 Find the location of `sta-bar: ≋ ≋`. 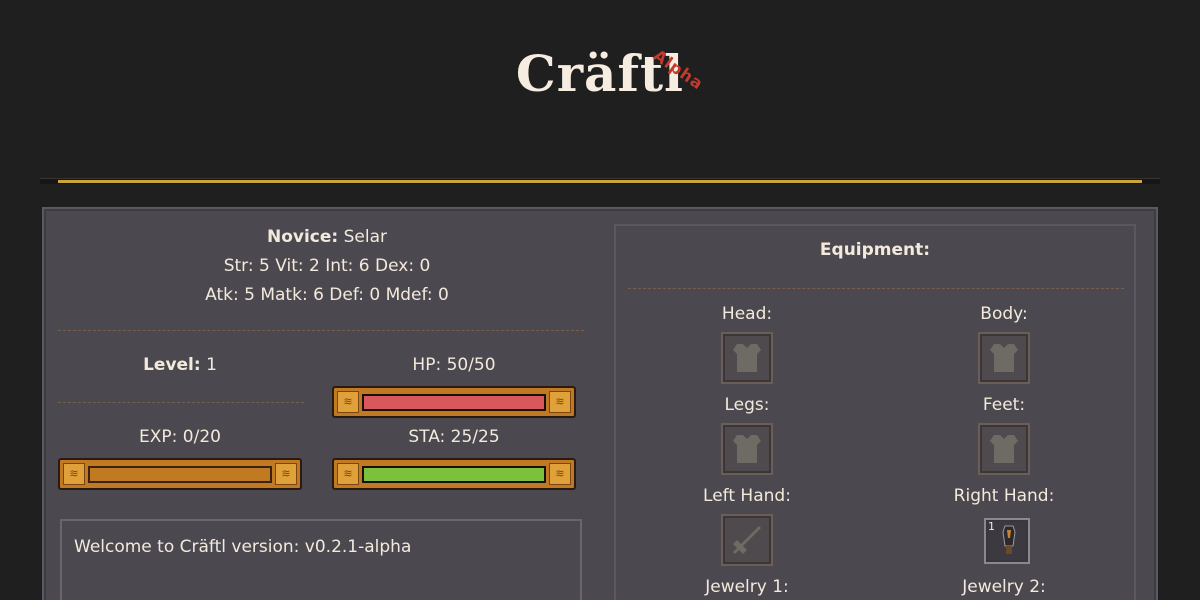

sta-bar: ≋ ≋ is located at coordinates (454, 474).